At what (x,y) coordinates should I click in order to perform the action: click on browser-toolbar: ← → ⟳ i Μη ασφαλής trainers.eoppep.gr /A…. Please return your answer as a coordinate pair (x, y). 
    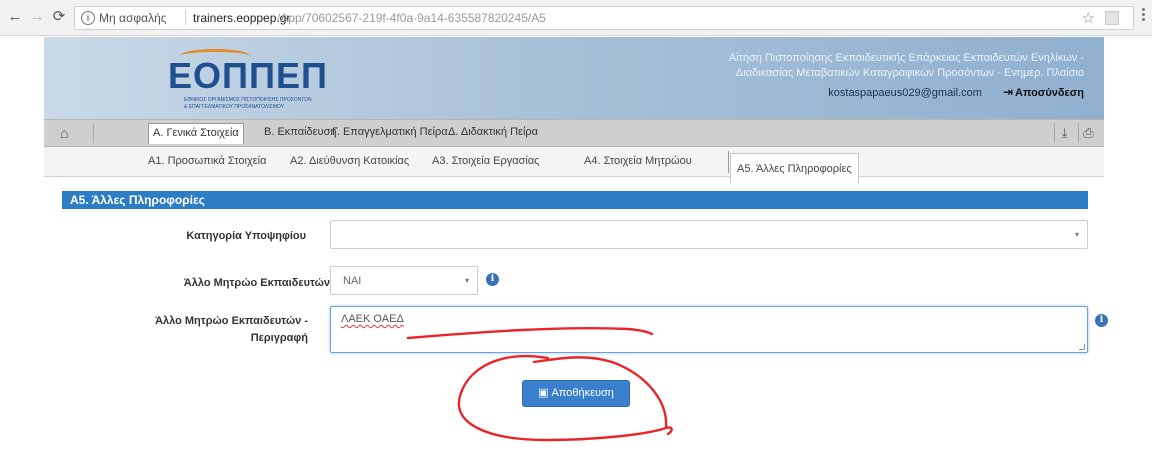
    Looking at the image, I should click on (576, 18).